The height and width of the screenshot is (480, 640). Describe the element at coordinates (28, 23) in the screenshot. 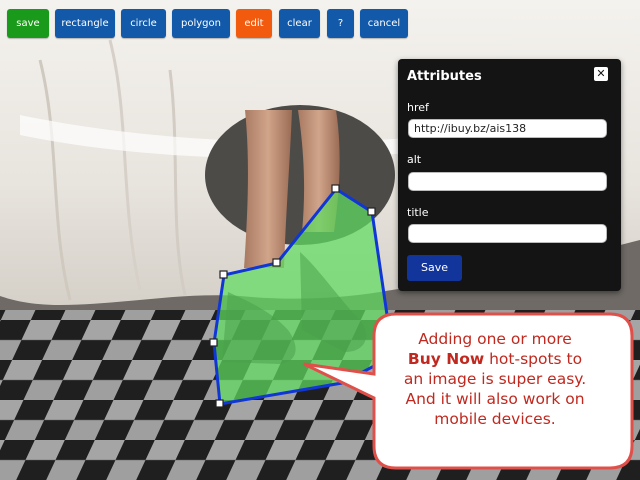

I see `save-button: save` at that location.